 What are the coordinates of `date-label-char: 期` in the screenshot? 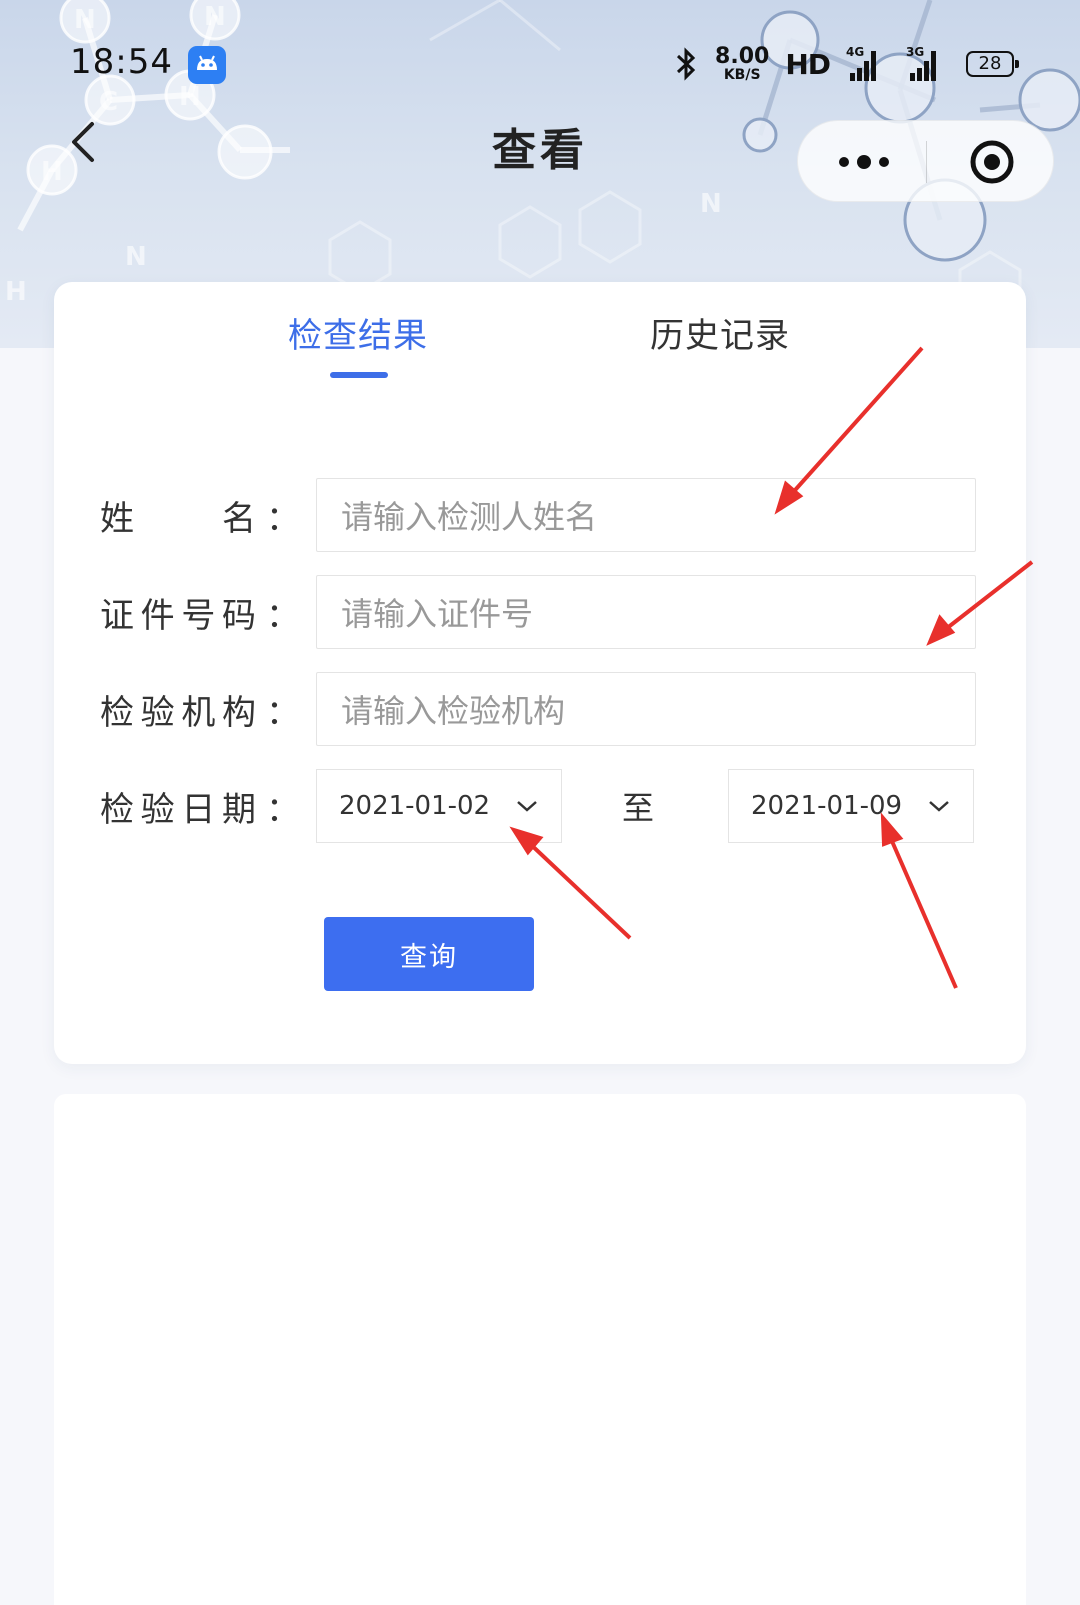 It's located at (238, 809).